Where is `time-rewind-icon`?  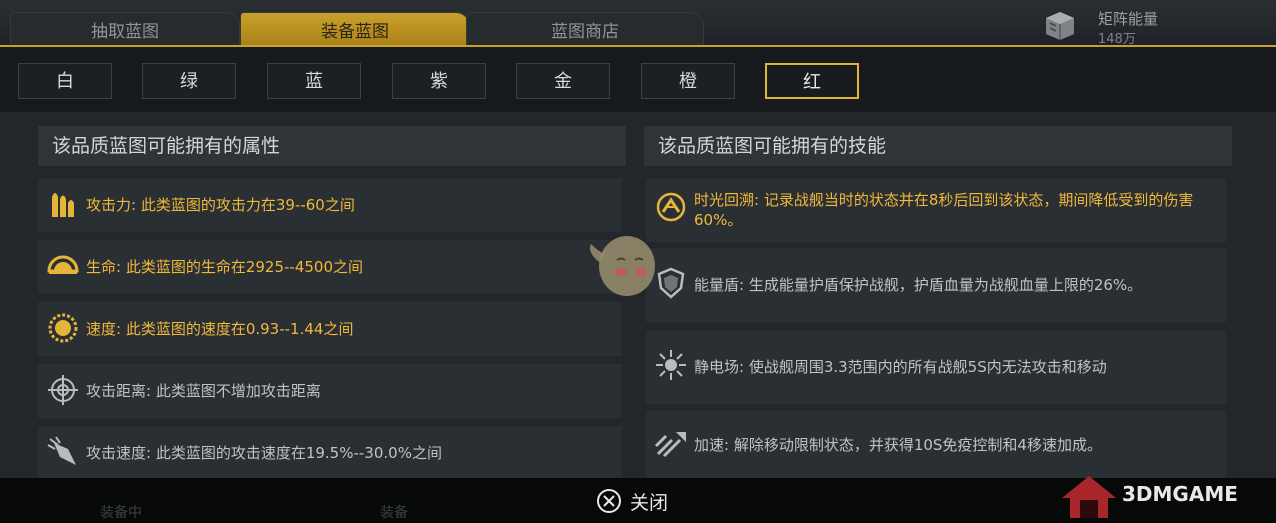 time-rewind-icon is located at coordinates (671, 207).